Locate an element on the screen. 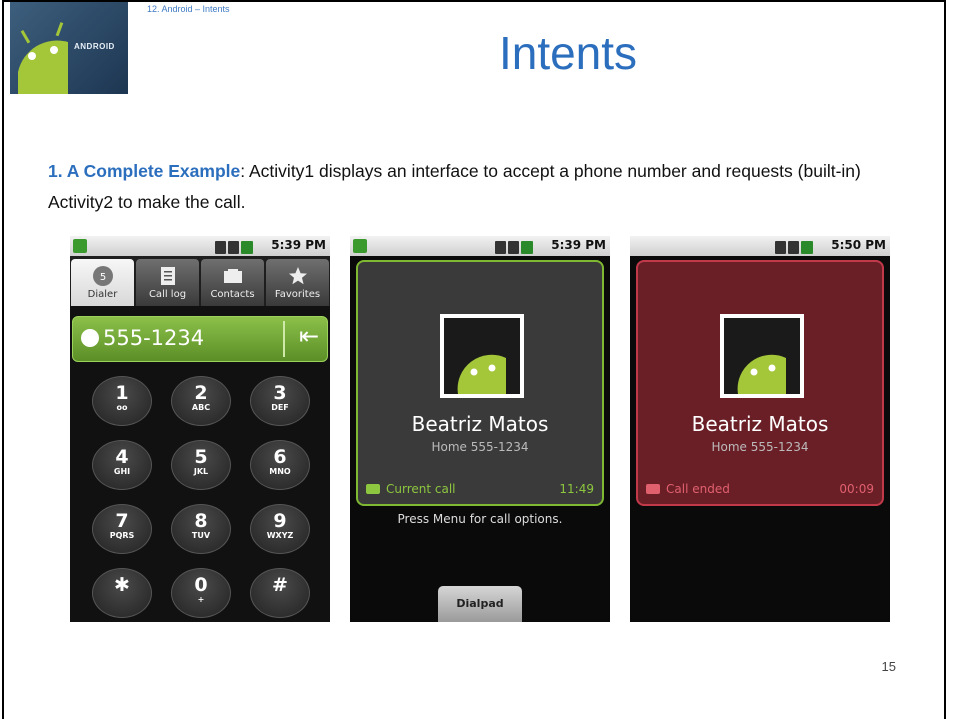 The height and width of the screenshot is (719, 956). tab-contacts: Contacts is located at coordinates (232, 282).